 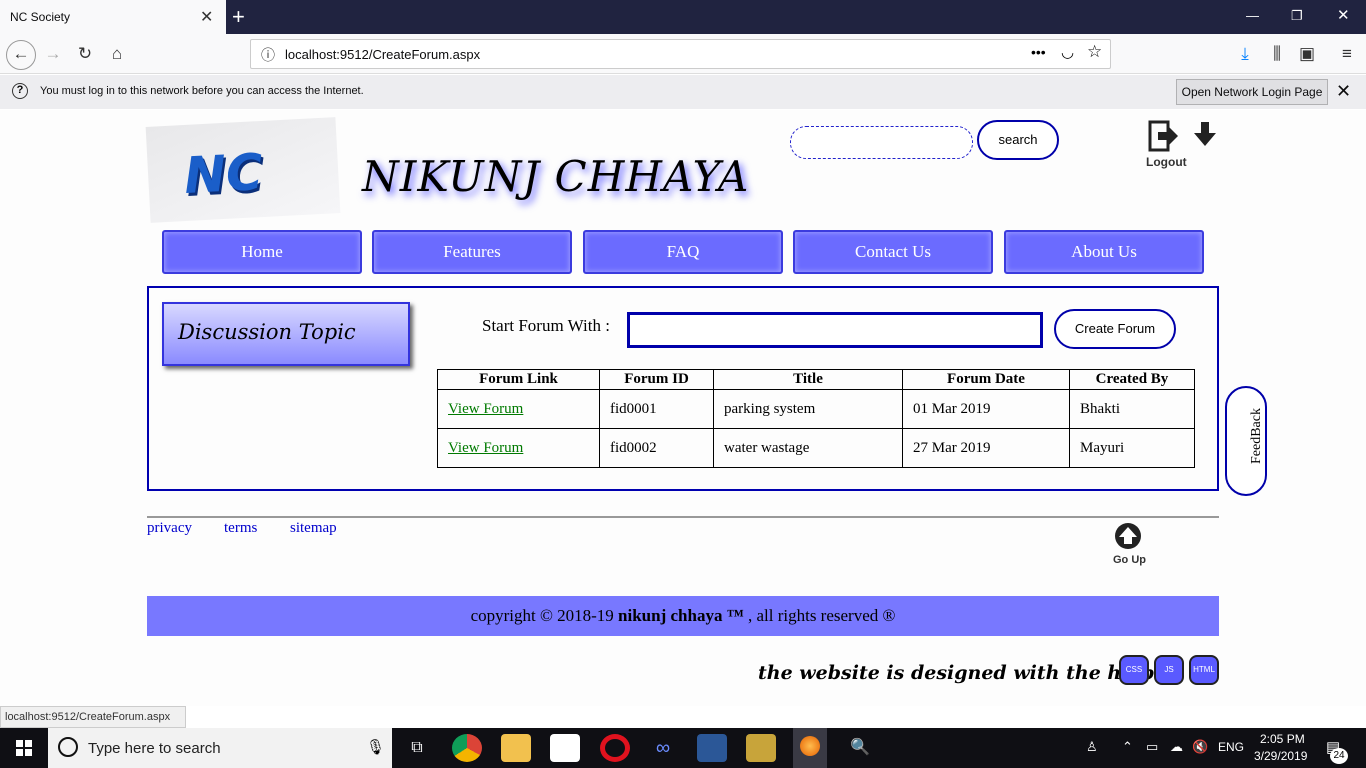 I want to click on table-cell: fid0001, so click(x=656, y=409).